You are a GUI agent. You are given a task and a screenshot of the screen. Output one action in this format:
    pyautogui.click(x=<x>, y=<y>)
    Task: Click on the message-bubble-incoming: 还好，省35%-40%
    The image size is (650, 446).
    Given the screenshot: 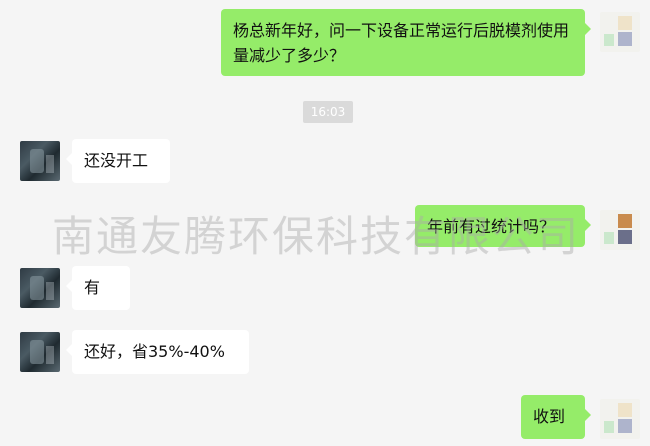 What is the action you would take?
    pyautogui.click(x=157, y=352)
    